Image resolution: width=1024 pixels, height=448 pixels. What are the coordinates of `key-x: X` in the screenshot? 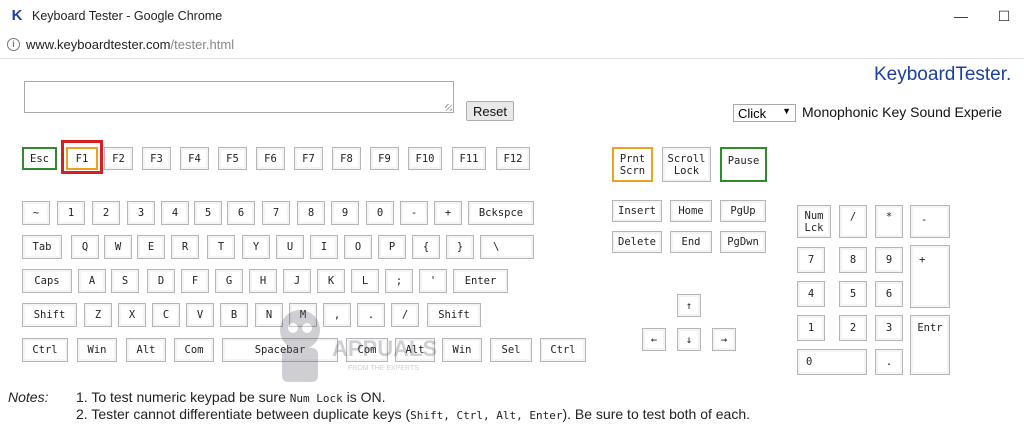 It's located at (132, 315).